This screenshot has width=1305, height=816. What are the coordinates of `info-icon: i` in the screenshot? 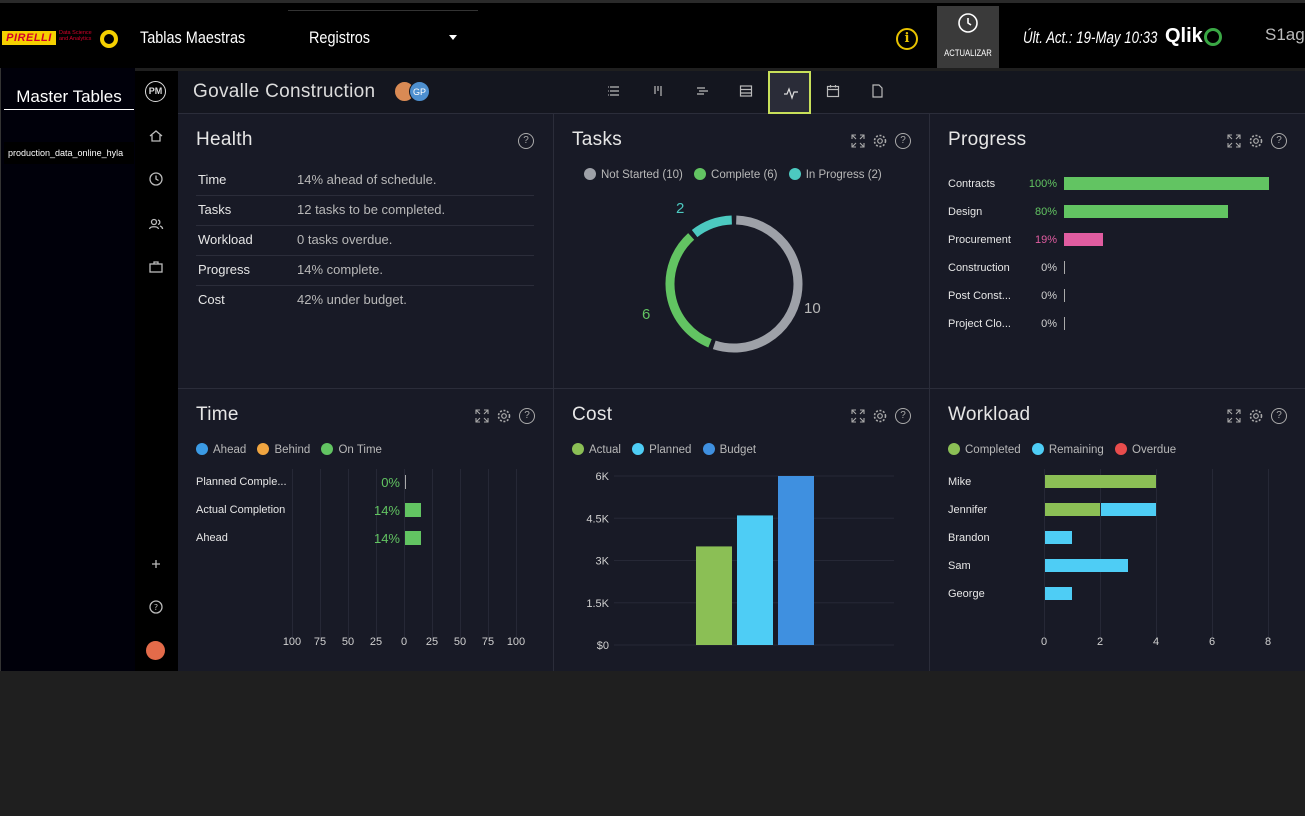 It's located at (907, 39).